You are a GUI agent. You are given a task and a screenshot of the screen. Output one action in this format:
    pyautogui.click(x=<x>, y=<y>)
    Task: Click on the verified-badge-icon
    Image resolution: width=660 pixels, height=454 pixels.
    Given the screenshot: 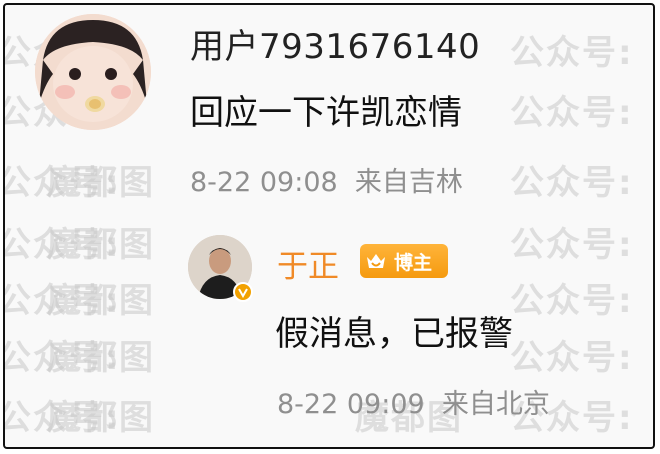 What is the action you would take?
    pyautogui.click(x=243, y=292)
    